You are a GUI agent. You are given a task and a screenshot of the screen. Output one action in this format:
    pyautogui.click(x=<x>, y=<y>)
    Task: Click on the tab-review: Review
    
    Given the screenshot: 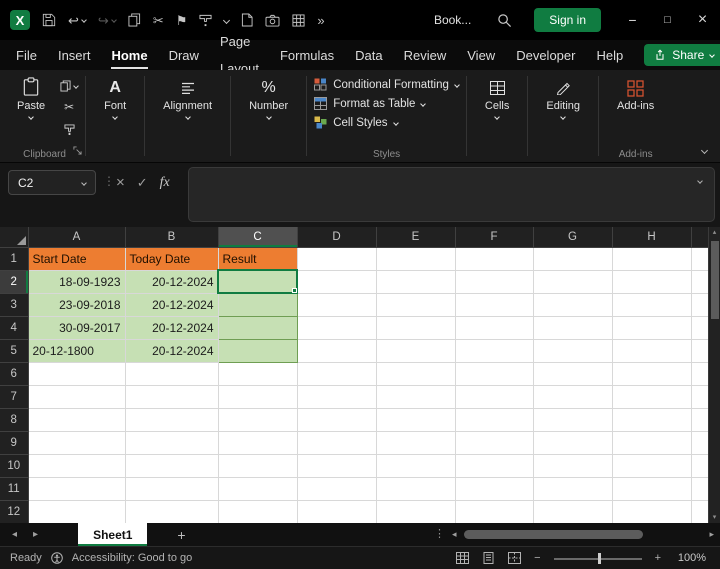 What is the action you would take?
    pyautogui.click(x=425, y=55)
    